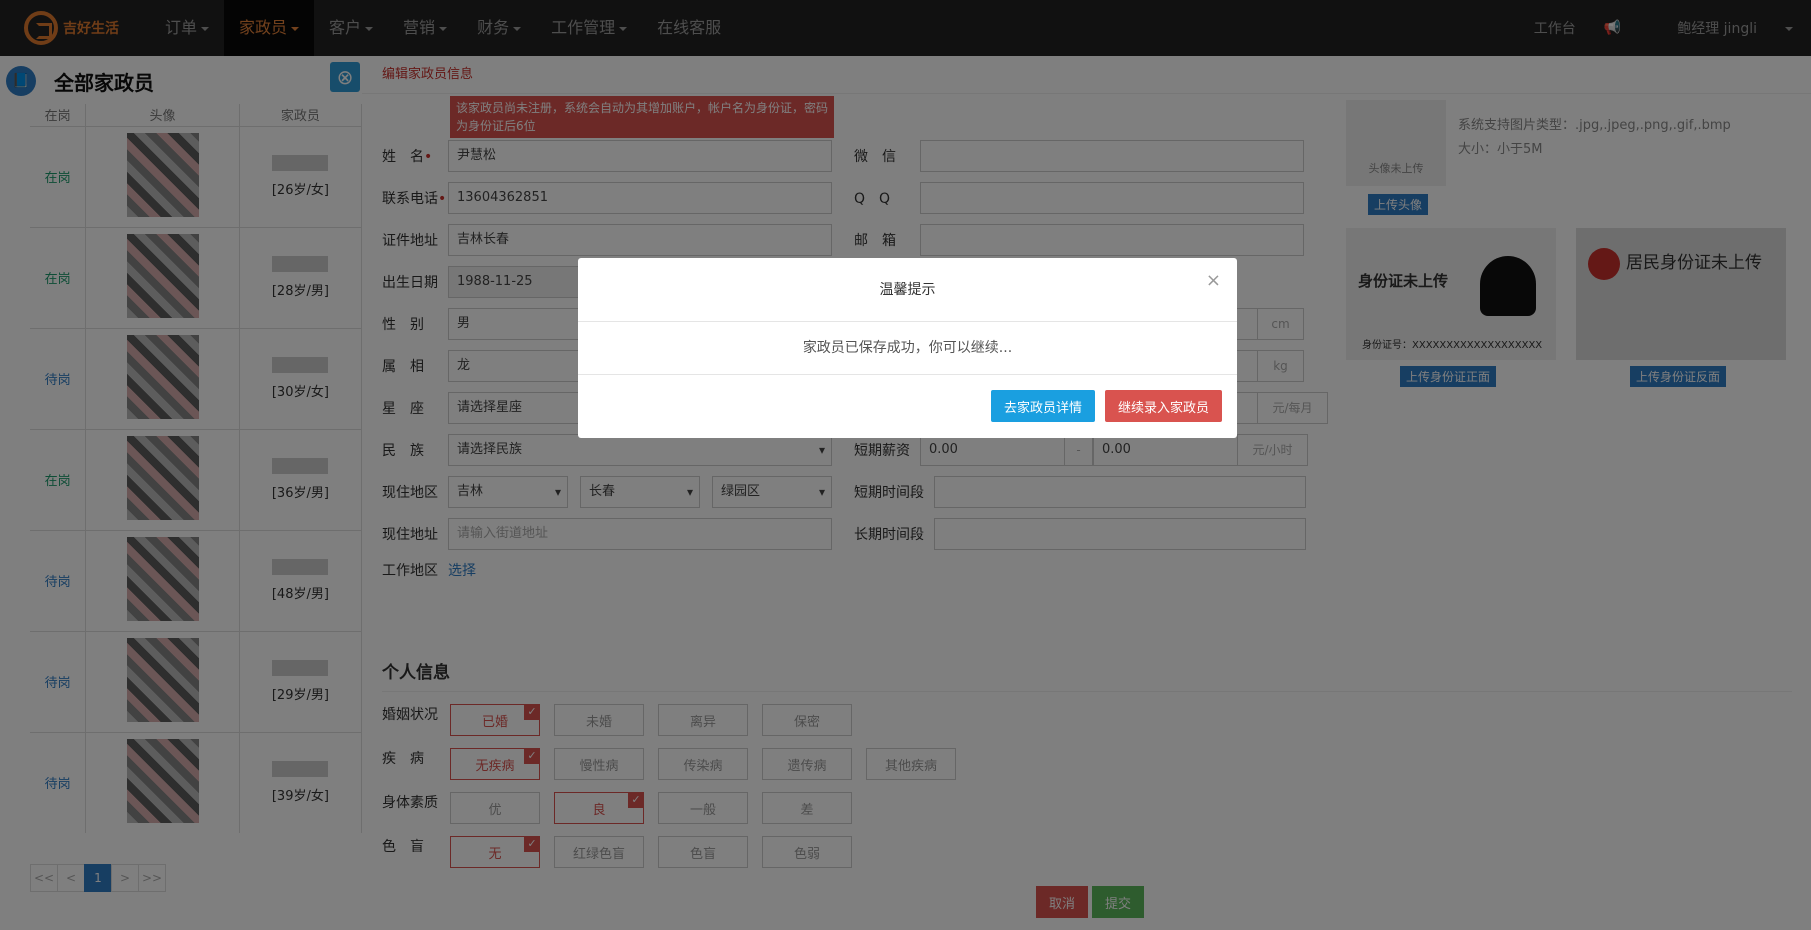 This screenshot has width=1811, height=930. I want to click on dialog-title: 温馨提示, so click(907, 290).